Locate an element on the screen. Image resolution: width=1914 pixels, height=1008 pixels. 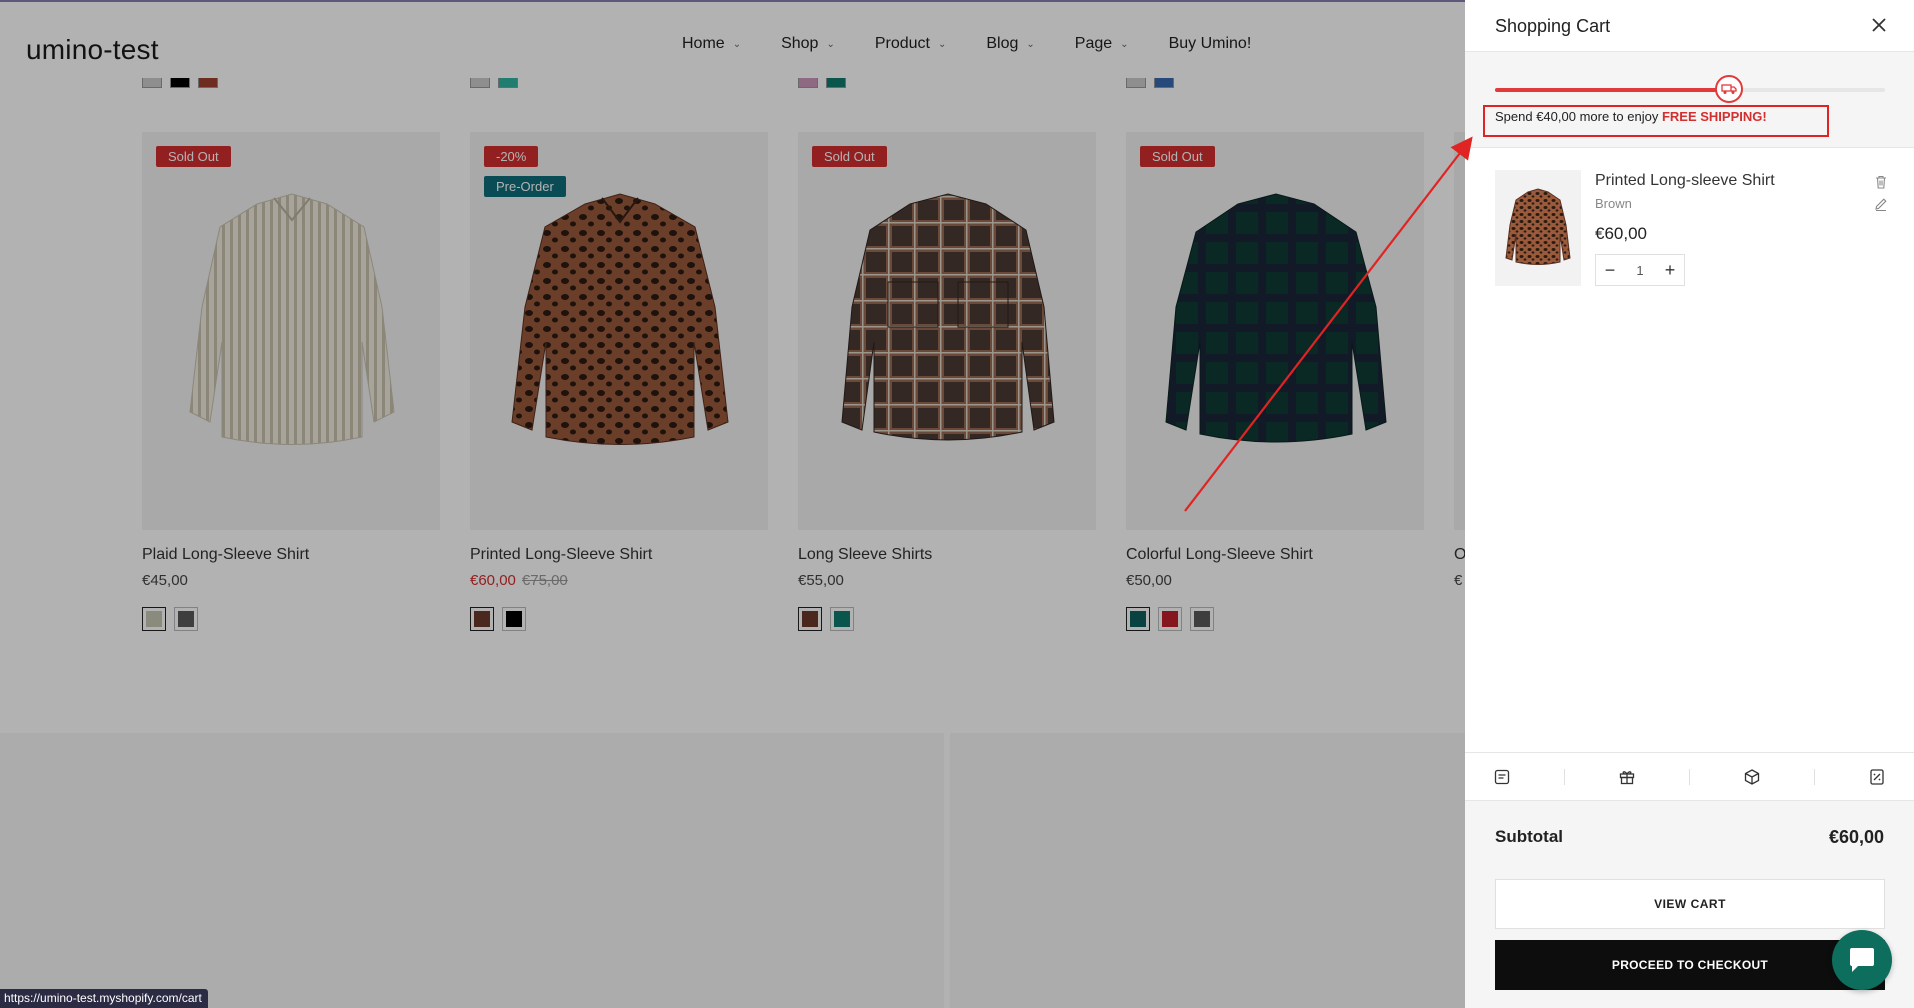
cart-item-thumbnail is located at coordinates (1538, 228).